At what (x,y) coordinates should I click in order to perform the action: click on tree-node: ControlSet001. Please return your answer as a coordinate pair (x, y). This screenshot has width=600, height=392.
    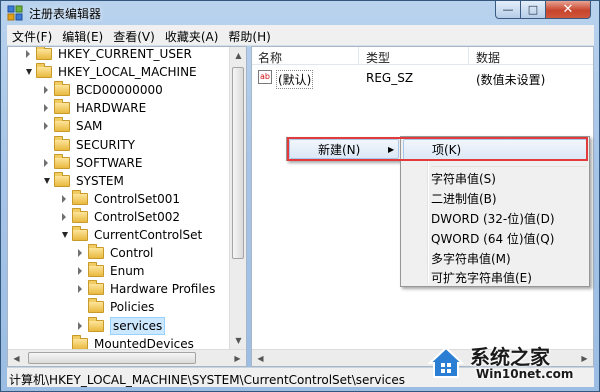
    Looking at the image, I should click on (118, 198).